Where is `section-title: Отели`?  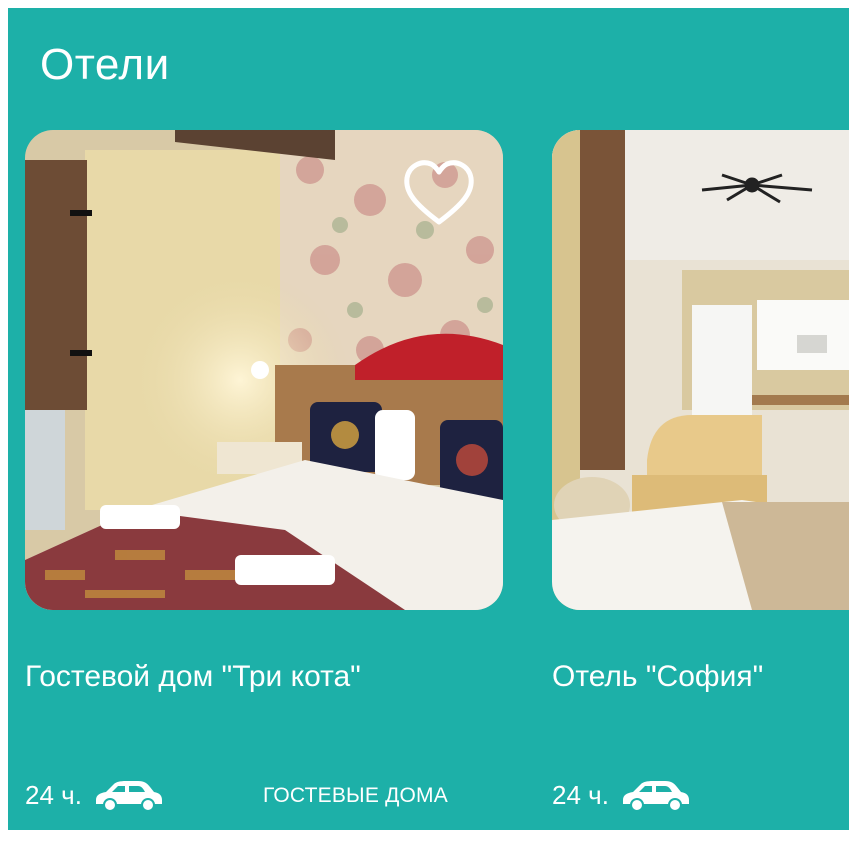 section-title: Отели is located at coordinates (105, 64).